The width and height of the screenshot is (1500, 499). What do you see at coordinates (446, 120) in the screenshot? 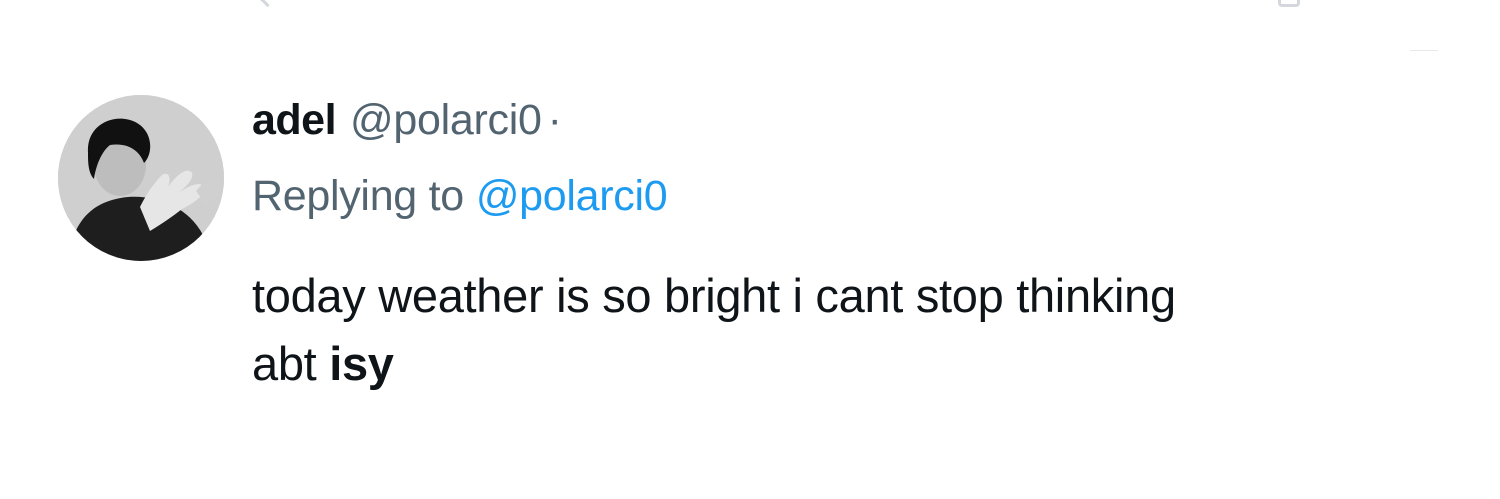
I see `author-handle: @polarci0` at bounding box center [446, 120].